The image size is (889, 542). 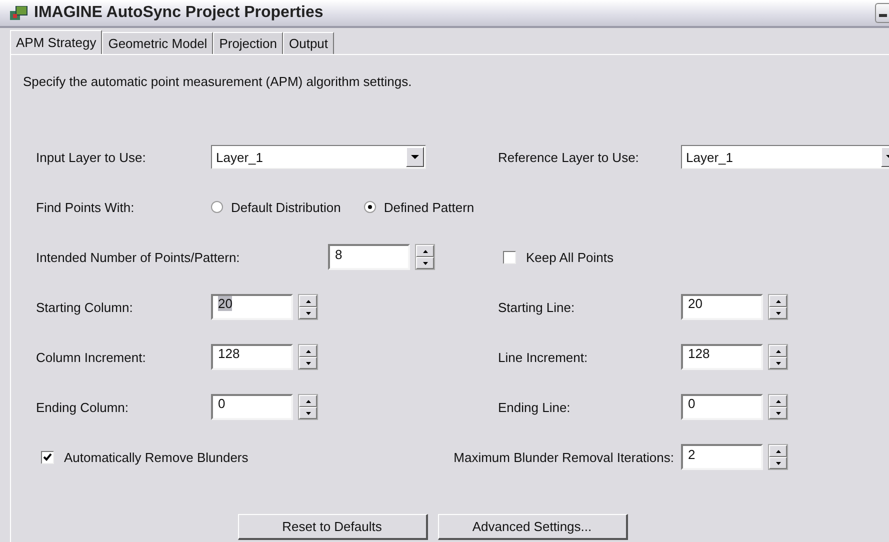 I want to click on checkmark-icon, so click(x=47, y=457).